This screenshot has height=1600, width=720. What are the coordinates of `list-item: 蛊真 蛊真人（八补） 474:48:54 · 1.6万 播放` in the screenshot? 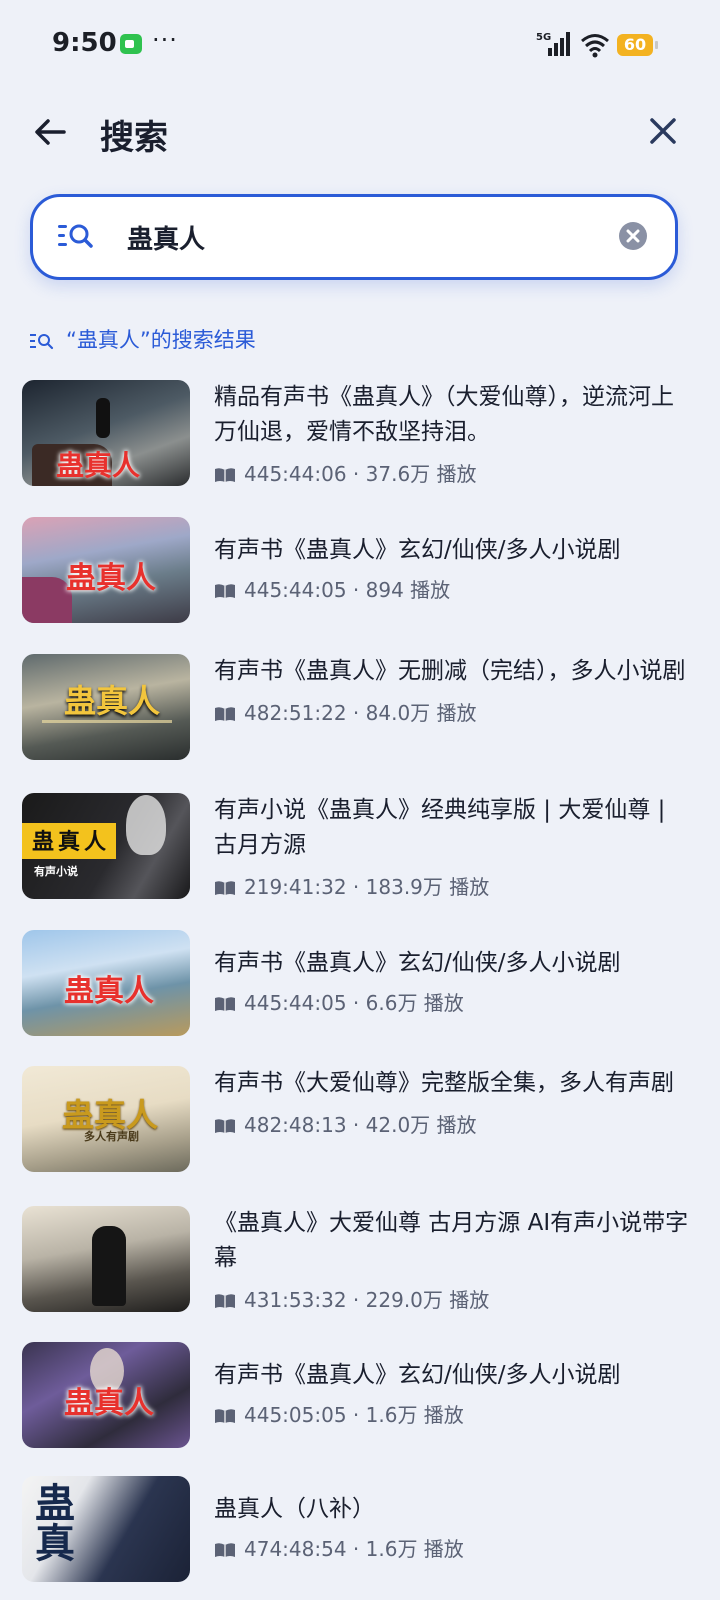 It's located at (360, 1531).